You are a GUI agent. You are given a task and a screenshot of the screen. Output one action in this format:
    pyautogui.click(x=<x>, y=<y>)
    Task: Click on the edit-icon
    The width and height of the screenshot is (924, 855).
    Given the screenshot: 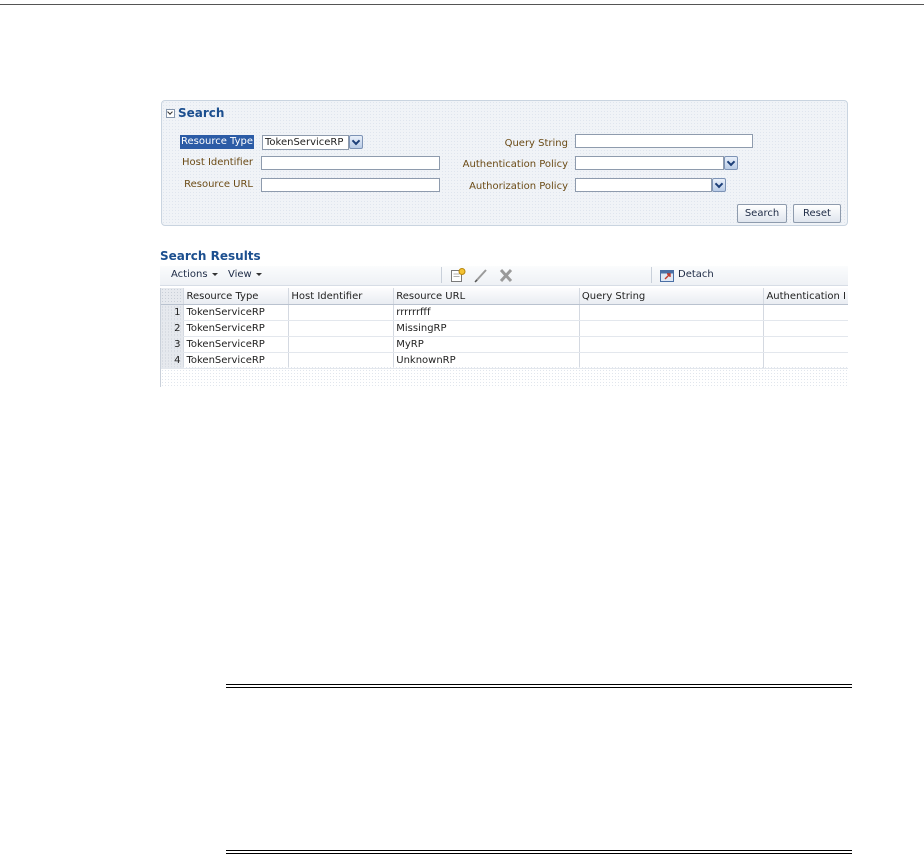 What is the action you would take?
    pyautogui.click(x=481, y=275)
    